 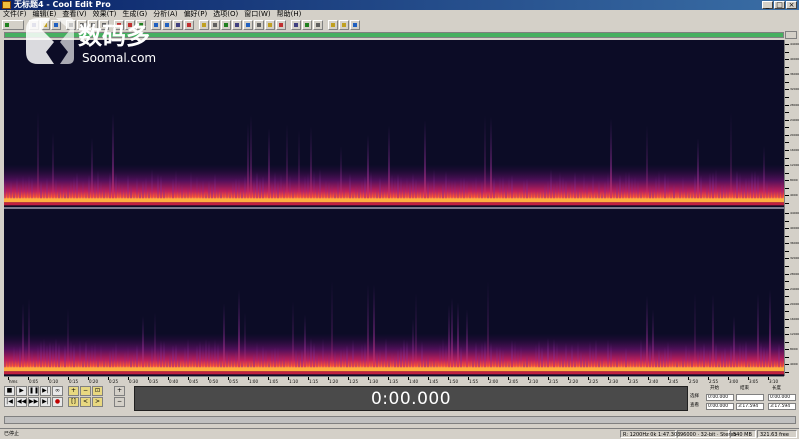 What do you see at coordinates (281, 25) in the screenshot?
I see `statistics-button` at bounding box center [281, 25].